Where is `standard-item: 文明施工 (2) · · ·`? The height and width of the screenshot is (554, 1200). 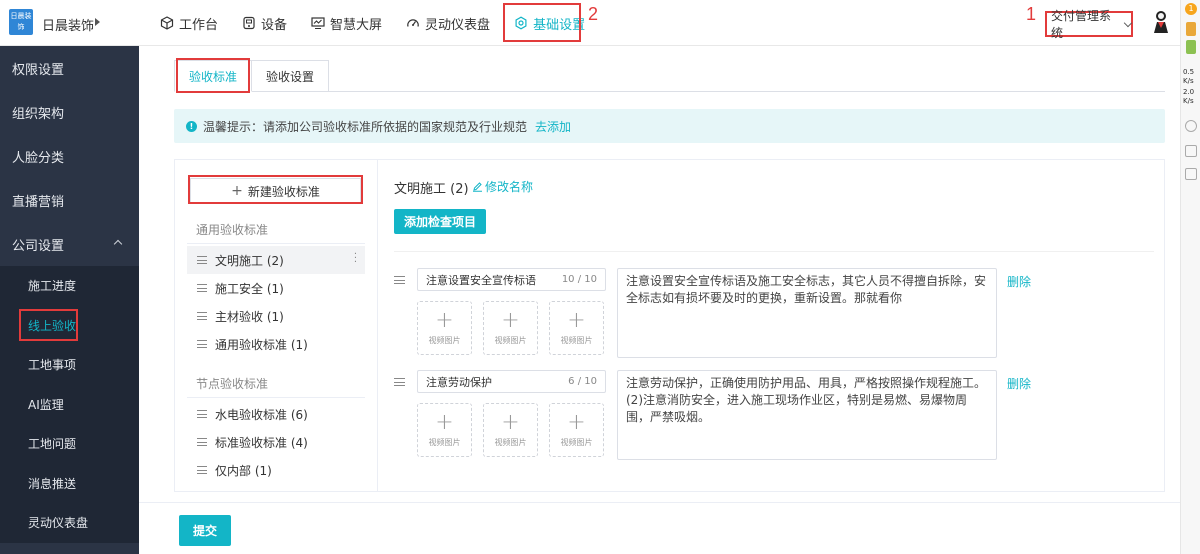 standard-item: 文明施工 (2) · · · is located at coordinates (276, 260).